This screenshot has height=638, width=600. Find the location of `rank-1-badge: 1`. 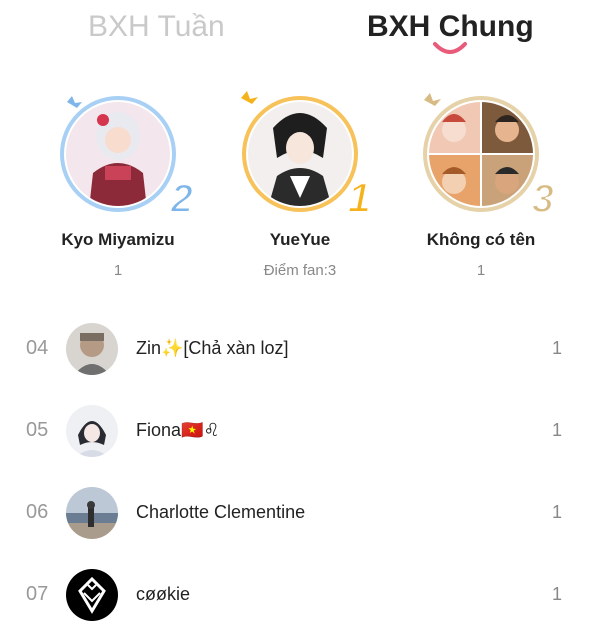

rank-1-badge: 1 is located at coordinates (359, 196).